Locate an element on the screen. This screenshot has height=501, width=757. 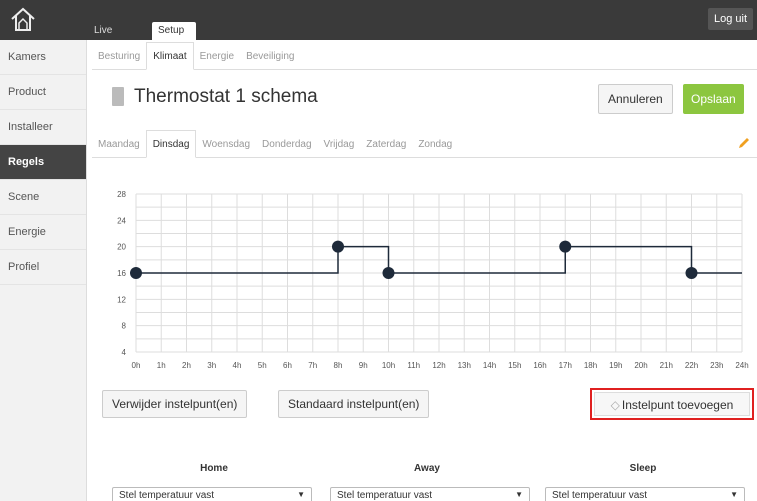
x-tick-label: 17h is located at coordinates (565, 365).